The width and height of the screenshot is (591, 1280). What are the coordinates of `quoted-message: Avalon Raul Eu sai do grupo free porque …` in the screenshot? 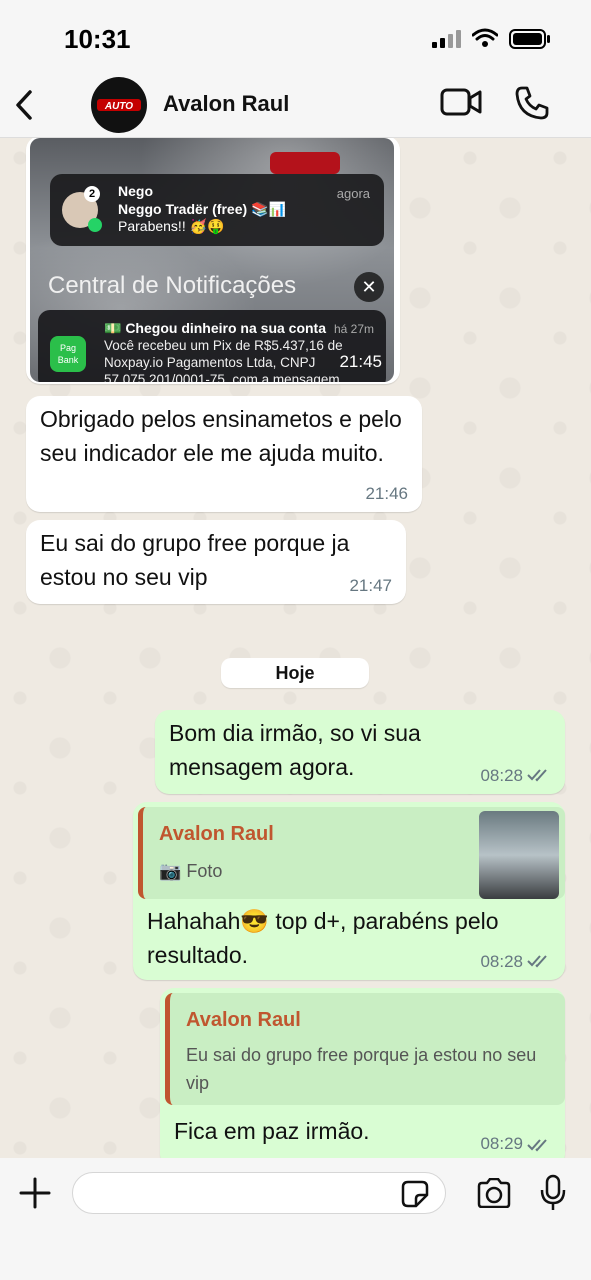 It's located at (365, 1049).